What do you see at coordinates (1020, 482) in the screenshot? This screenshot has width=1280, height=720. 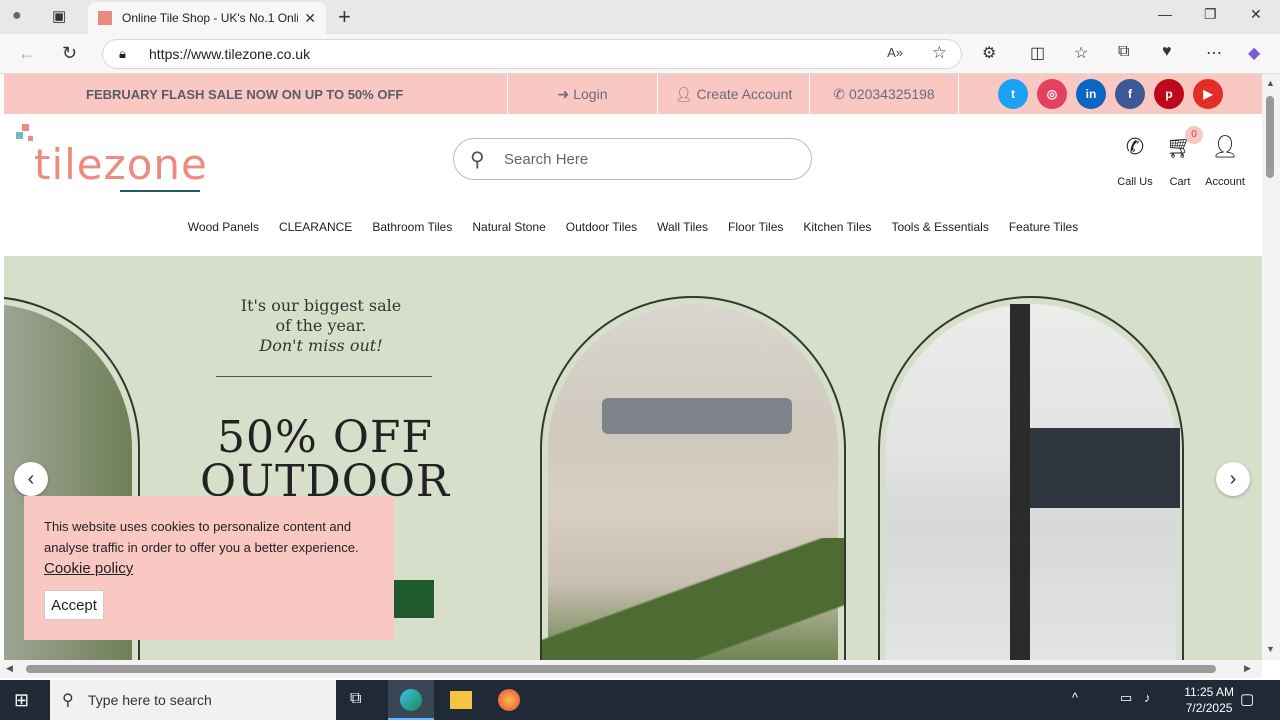 I see `kitchen-door-frame` at bounding box center [1020, 482].